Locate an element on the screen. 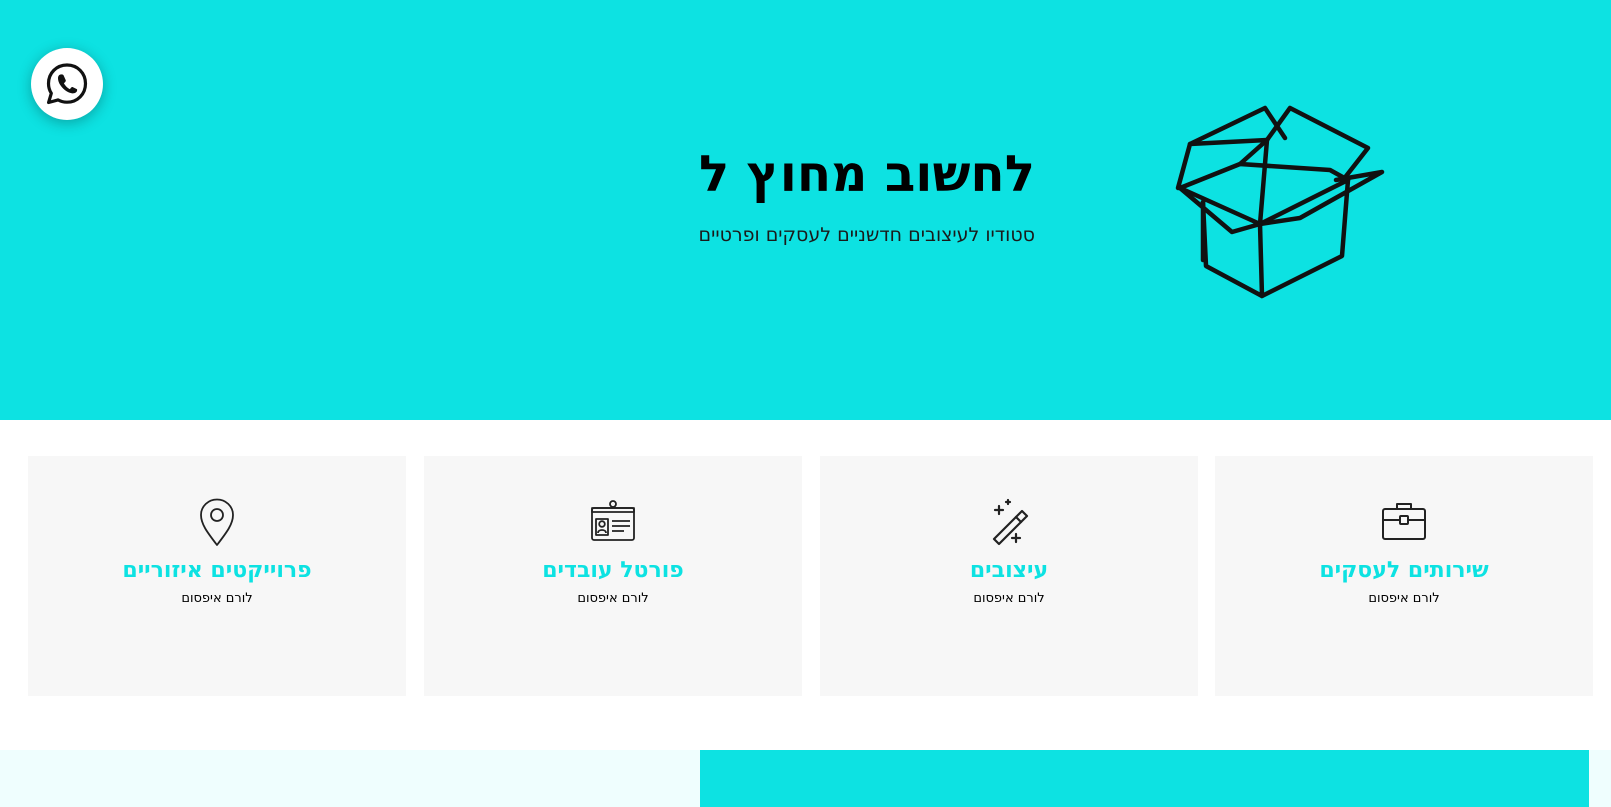  id-card-icon is located at coordinates (613, 520).